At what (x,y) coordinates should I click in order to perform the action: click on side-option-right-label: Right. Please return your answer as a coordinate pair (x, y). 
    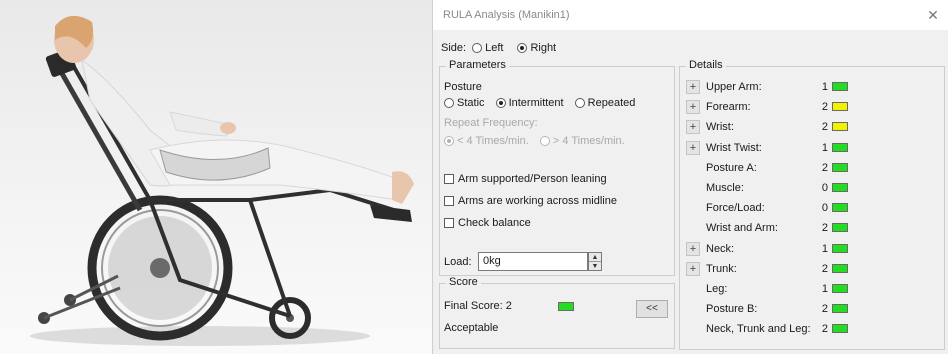
    Looking at the image, I should click on (543, 48).